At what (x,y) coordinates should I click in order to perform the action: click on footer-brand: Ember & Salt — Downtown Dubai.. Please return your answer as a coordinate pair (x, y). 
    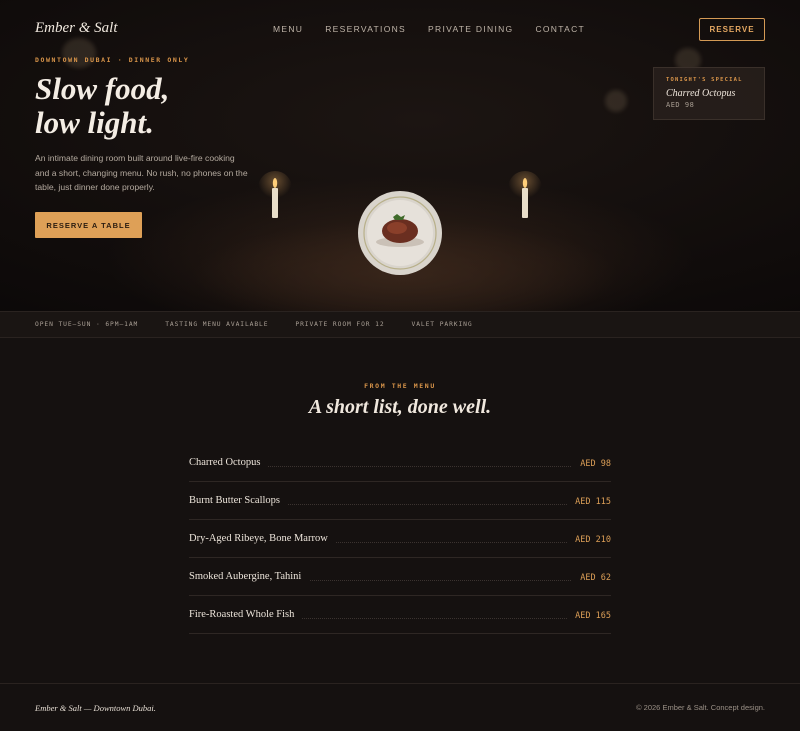
    Looking at the image, I should click on (95, 708).